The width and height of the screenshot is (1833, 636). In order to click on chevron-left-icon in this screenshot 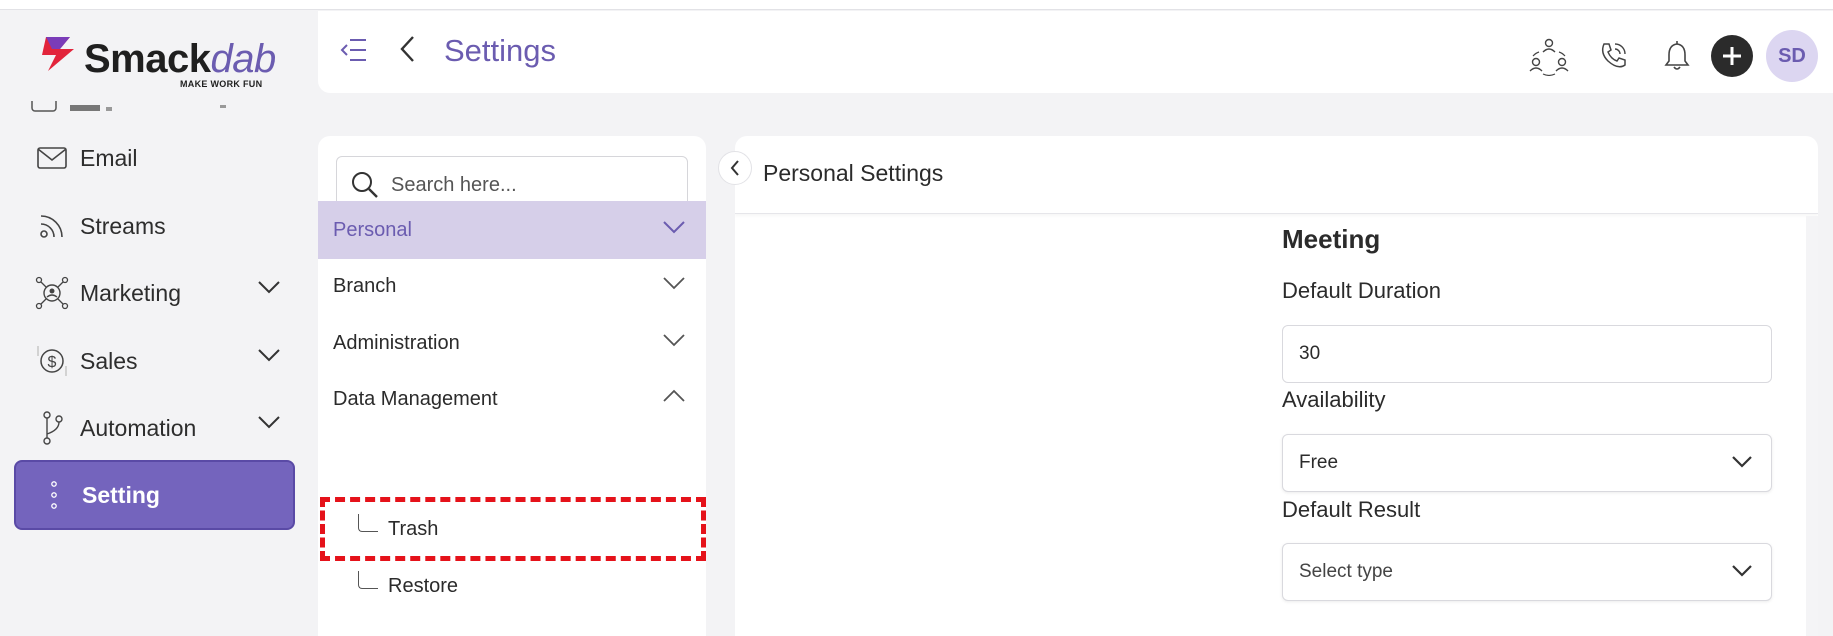, I will do `click(734, 168)`.